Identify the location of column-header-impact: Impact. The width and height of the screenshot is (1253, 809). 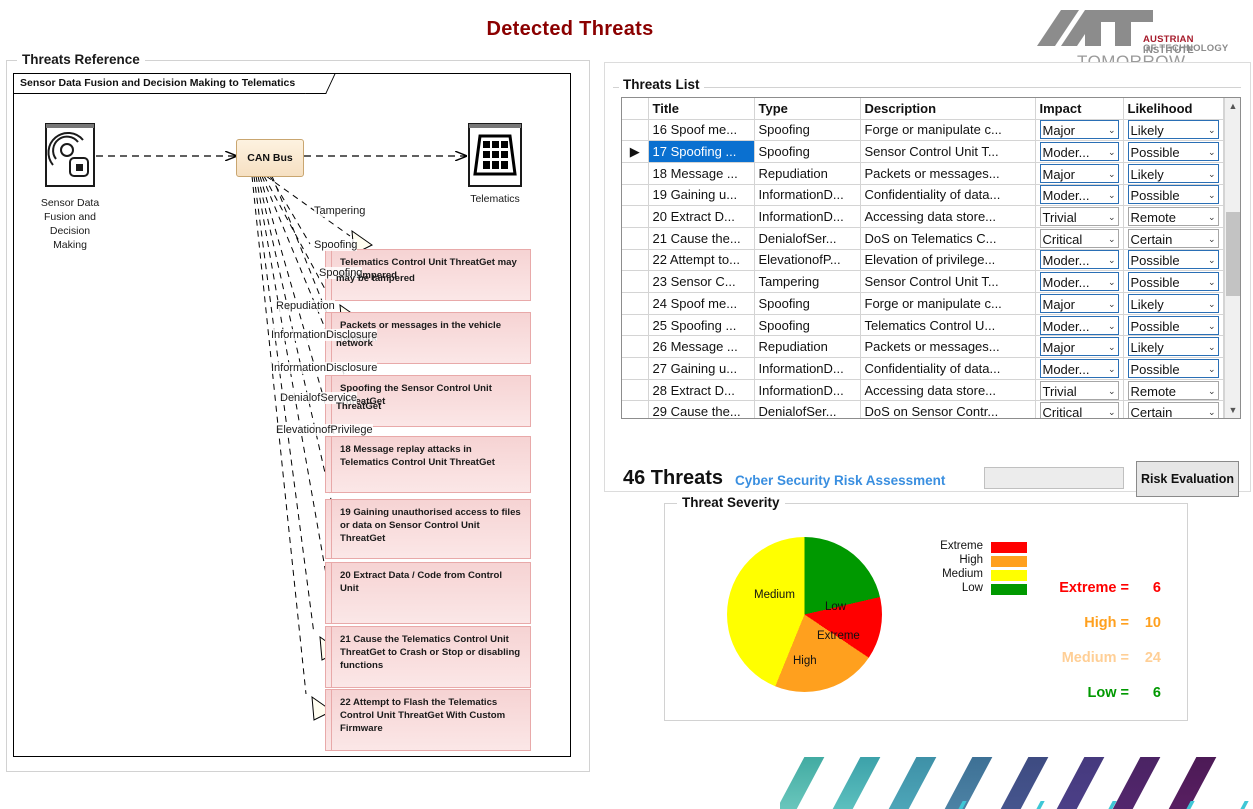
(1079, 109).